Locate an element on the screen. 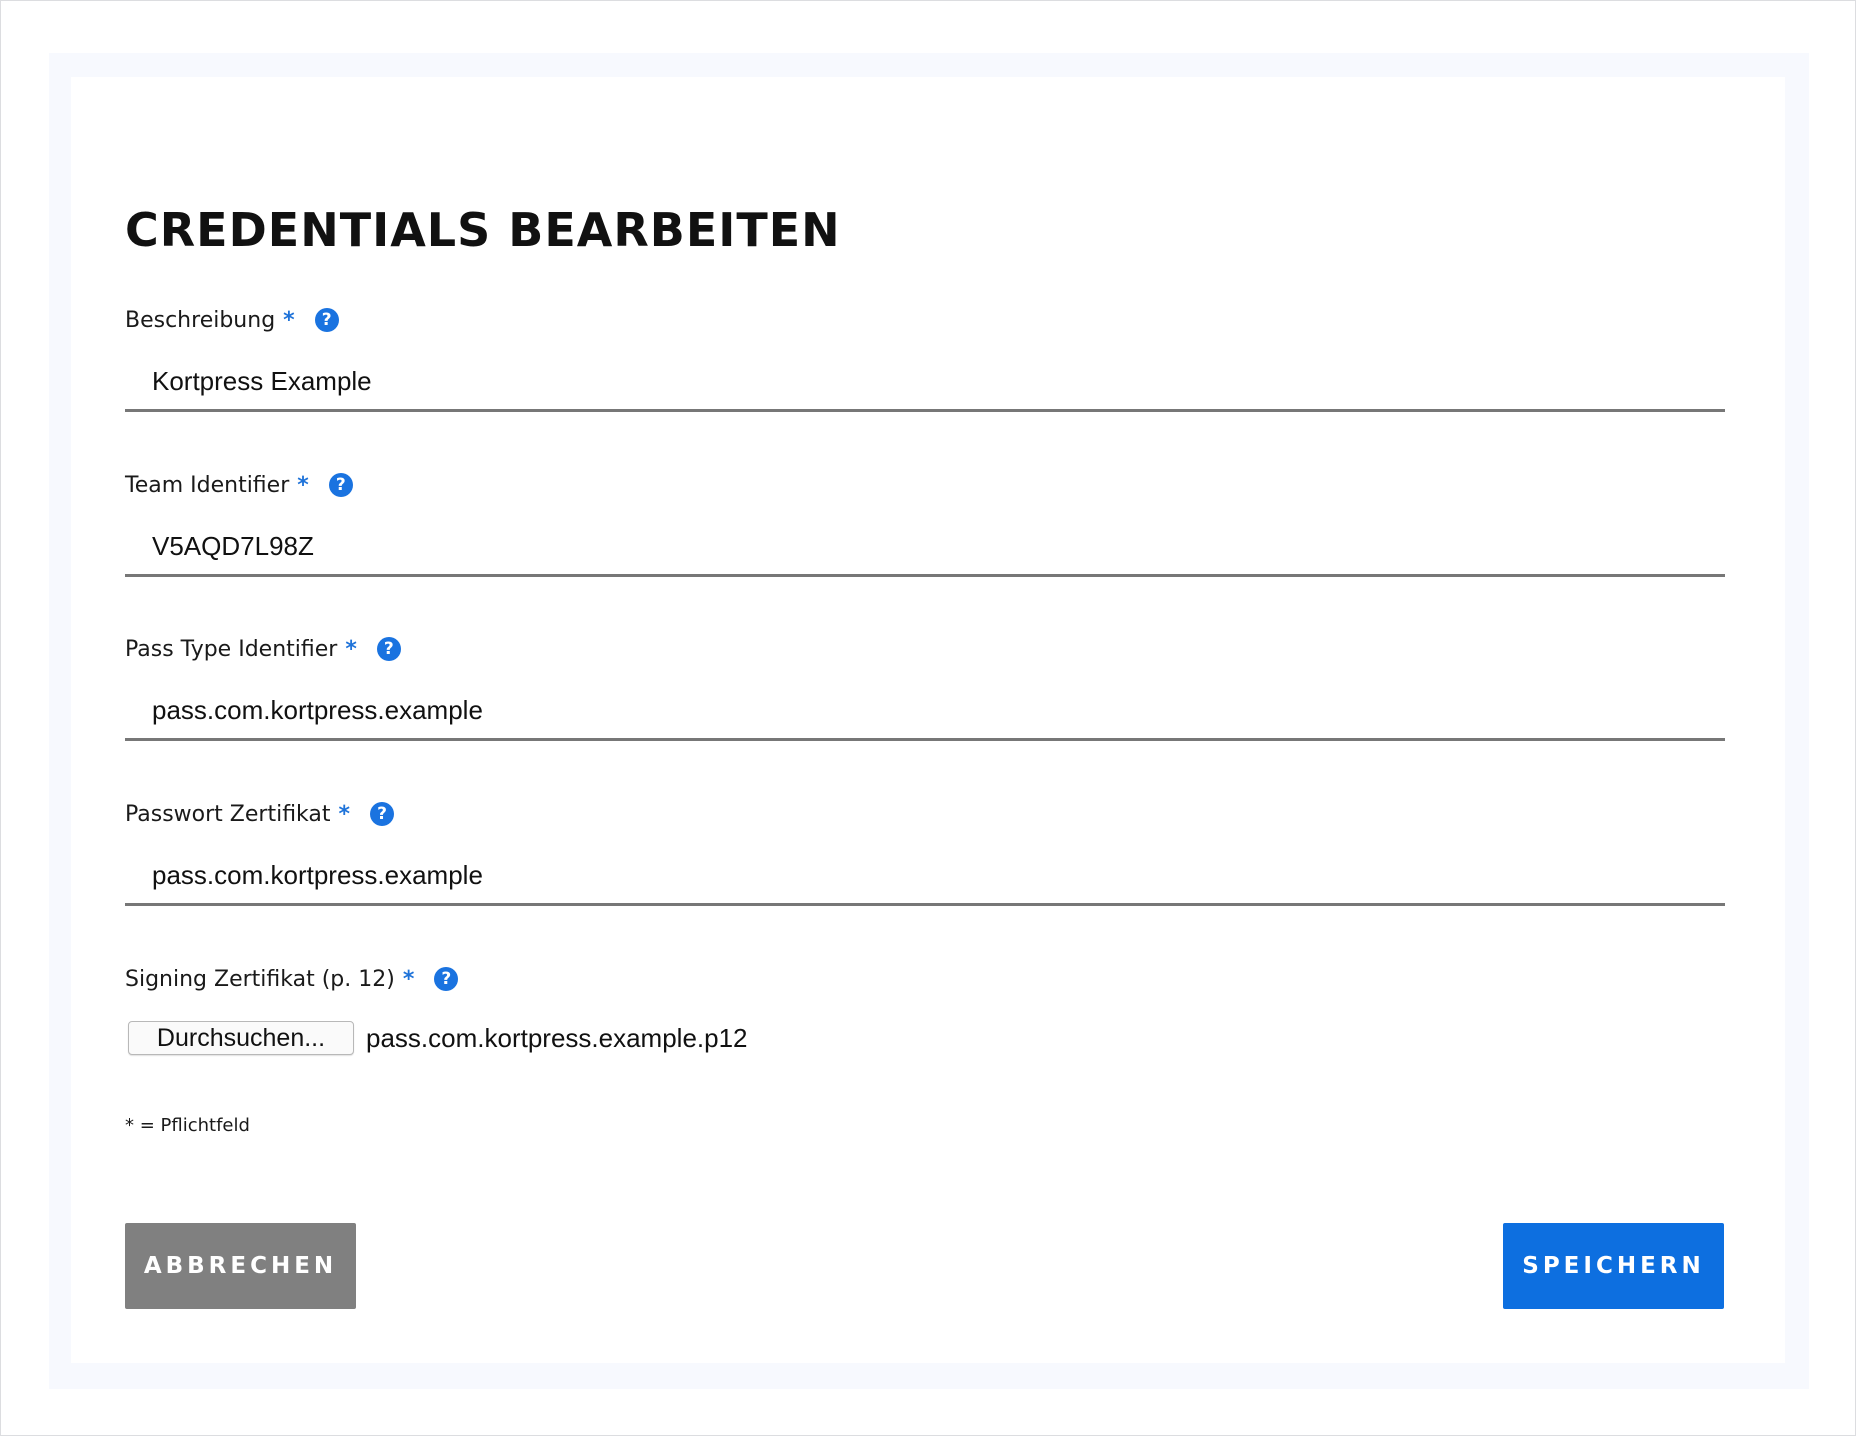 The image size is (1856, 1436). field-label: Team Identifier is located at coordinates (207, 485).